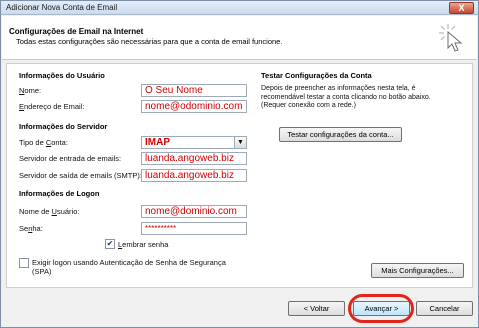 Image resolution: width=479 pixels, height=328 pixels. I want to click on username-label: Nome de Usuário:, so click(49, 211).